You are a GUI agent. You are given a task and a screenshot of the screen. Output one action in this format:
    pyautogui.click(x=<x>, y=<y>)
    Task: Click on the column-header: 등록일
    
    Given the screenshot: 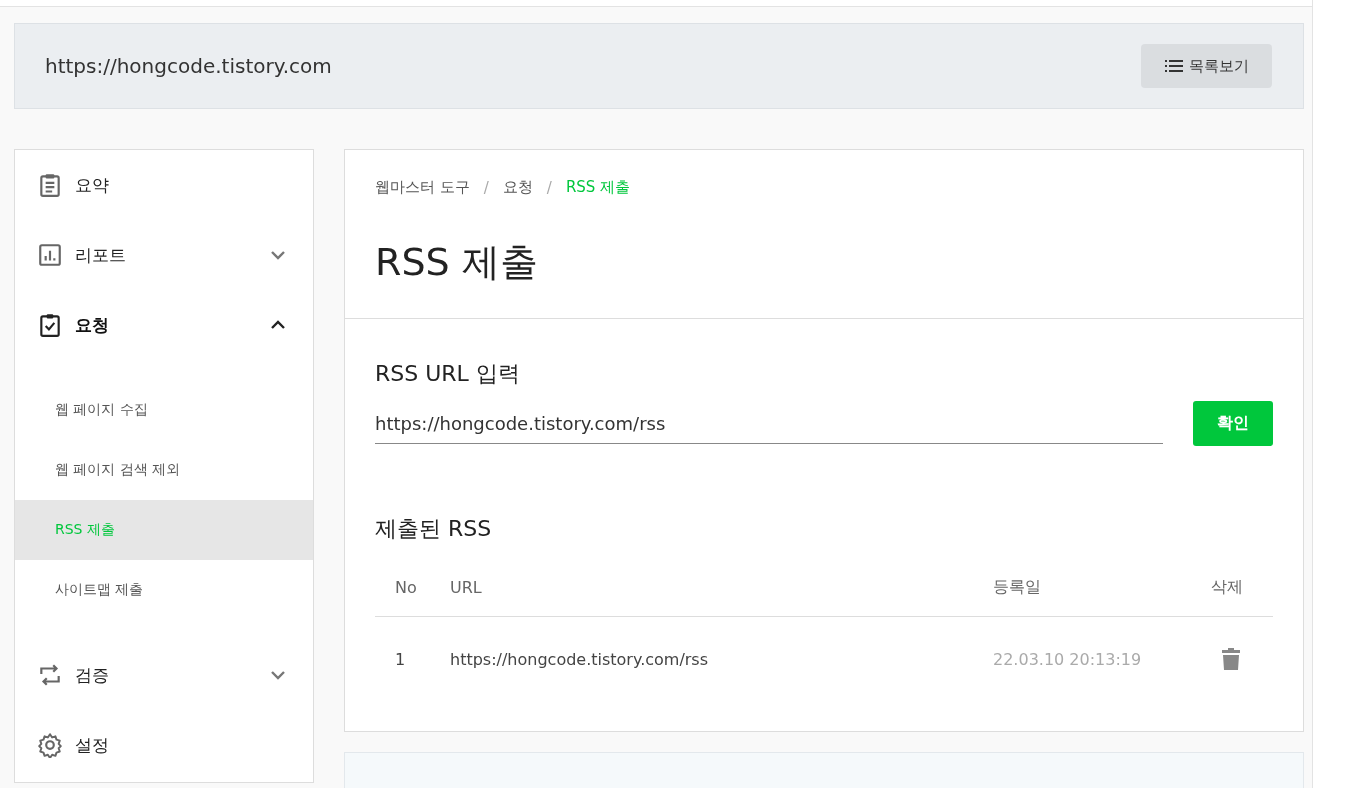 What is the action you would take?
    pyautogui.click(x=1017, y=587)
    